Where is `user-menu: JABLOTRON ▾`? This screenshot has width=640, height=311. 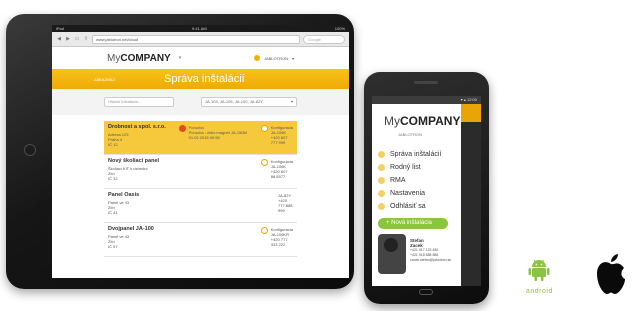
user-menu: JABLOTRON ▾ is located at coordinates (273, 58).